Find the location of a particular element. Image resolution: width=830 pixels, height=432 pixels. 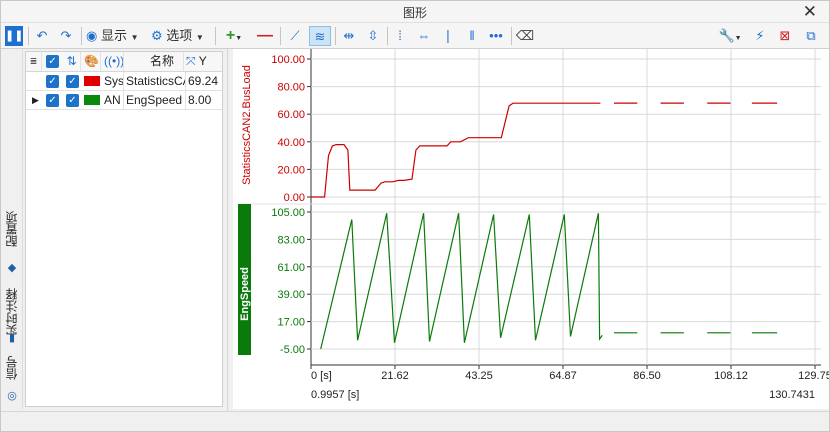

row-name: StatisticsCAN2.BusLoad is located at coordinates (156, 81).